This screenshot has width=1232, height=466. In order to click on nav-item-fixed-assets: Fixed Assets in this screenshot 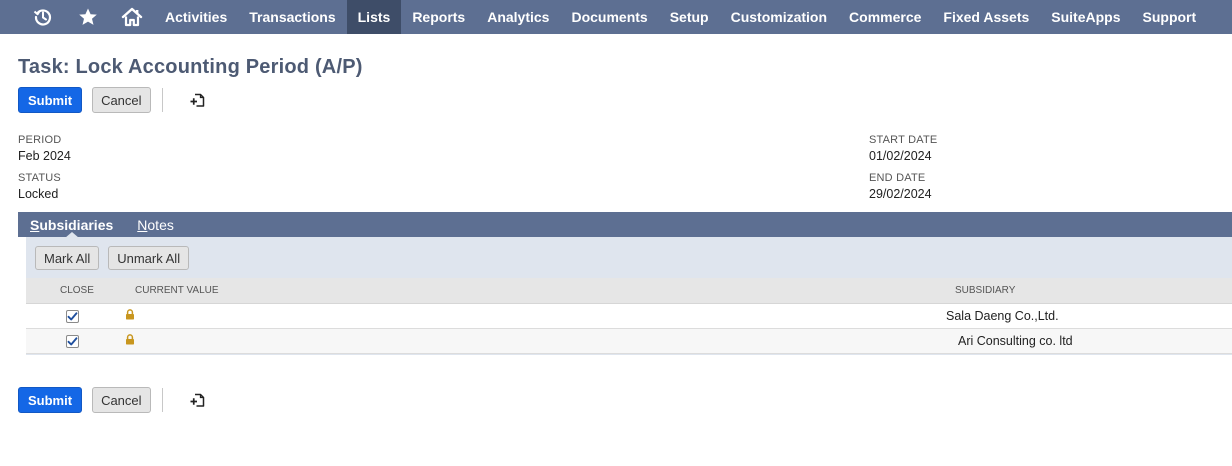, I will do `click(986, 17)`.